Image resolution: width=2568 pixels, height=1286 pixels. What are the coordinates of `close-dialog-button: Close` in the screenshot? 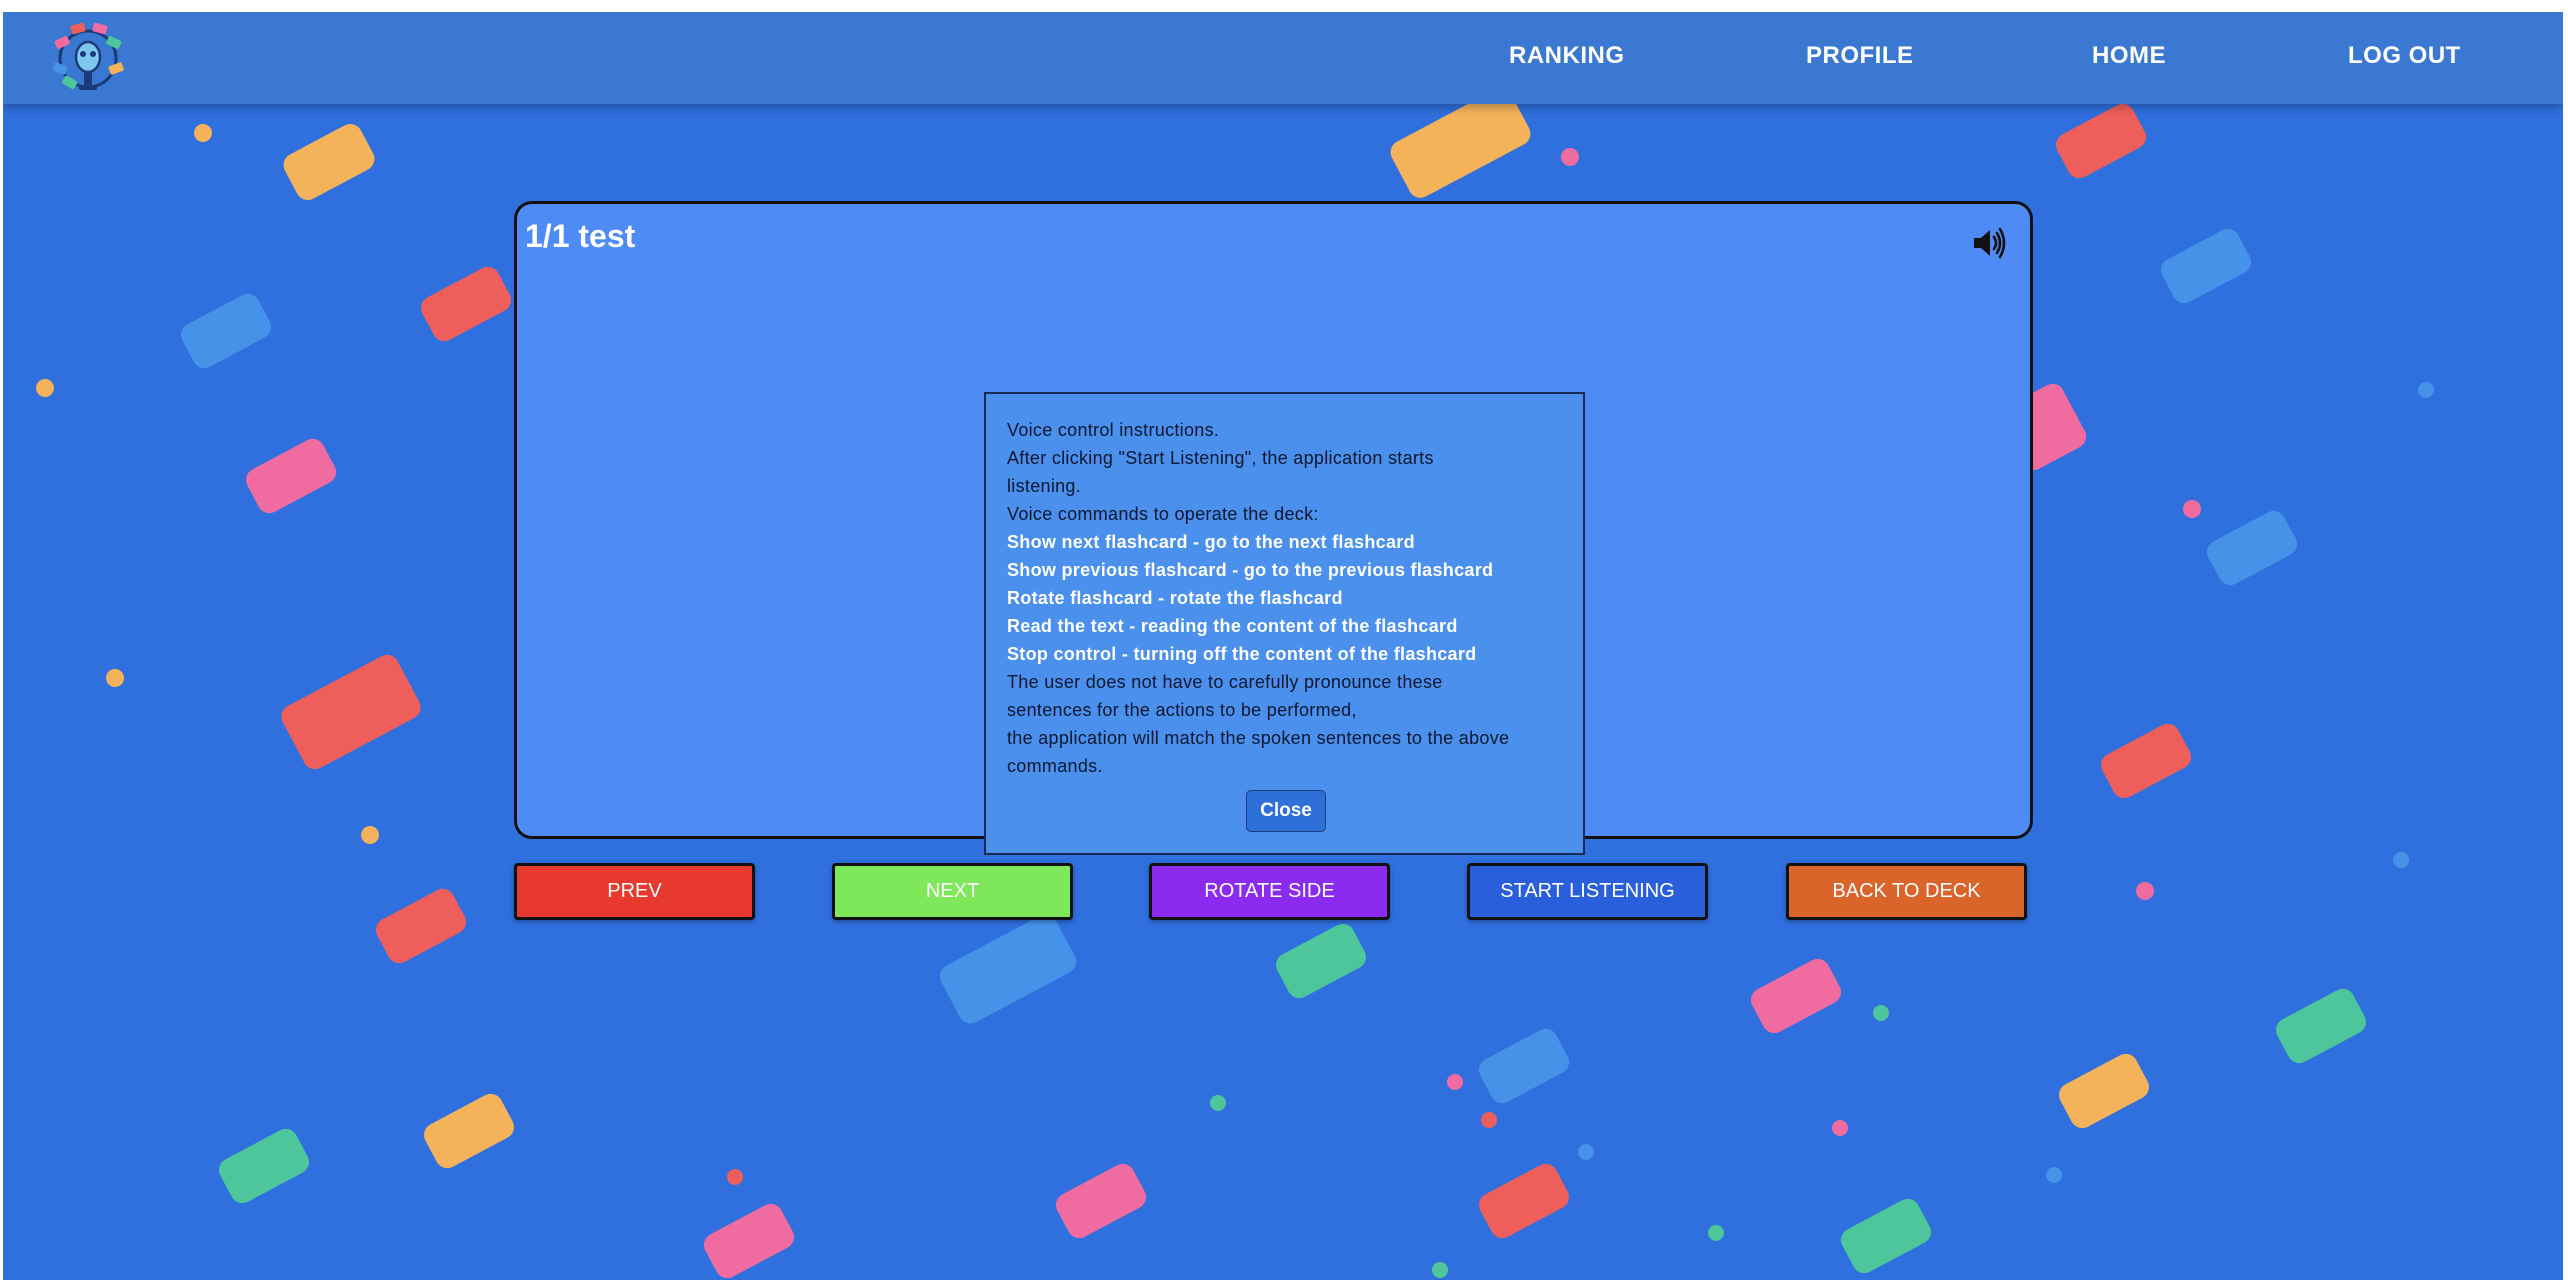 It's located at (1286, 811).